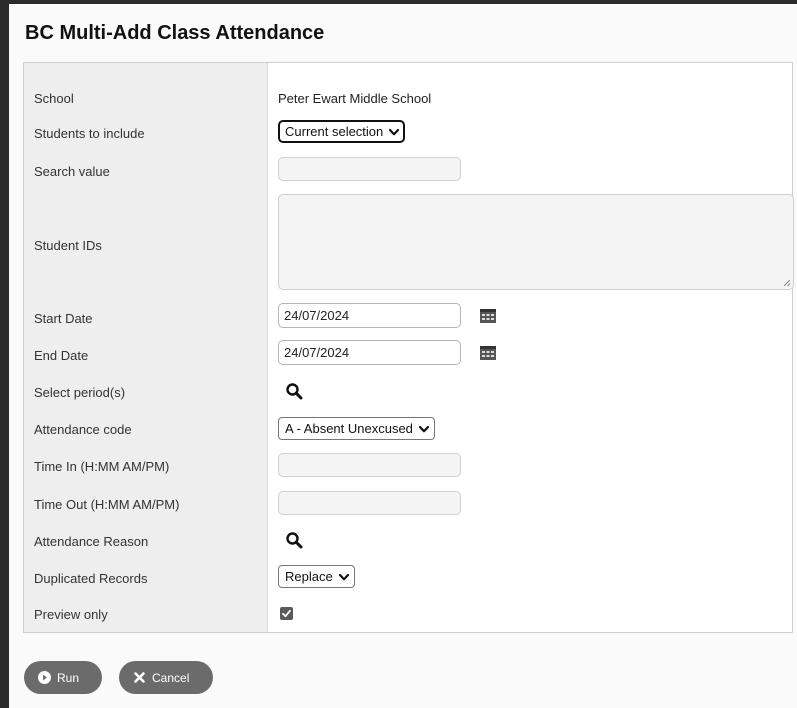 This screenshot has width=797, height=708. What do you see at coordinates (369, 465) in the screenshot?
I see `time-in-input` at bounding box center [369, 465].